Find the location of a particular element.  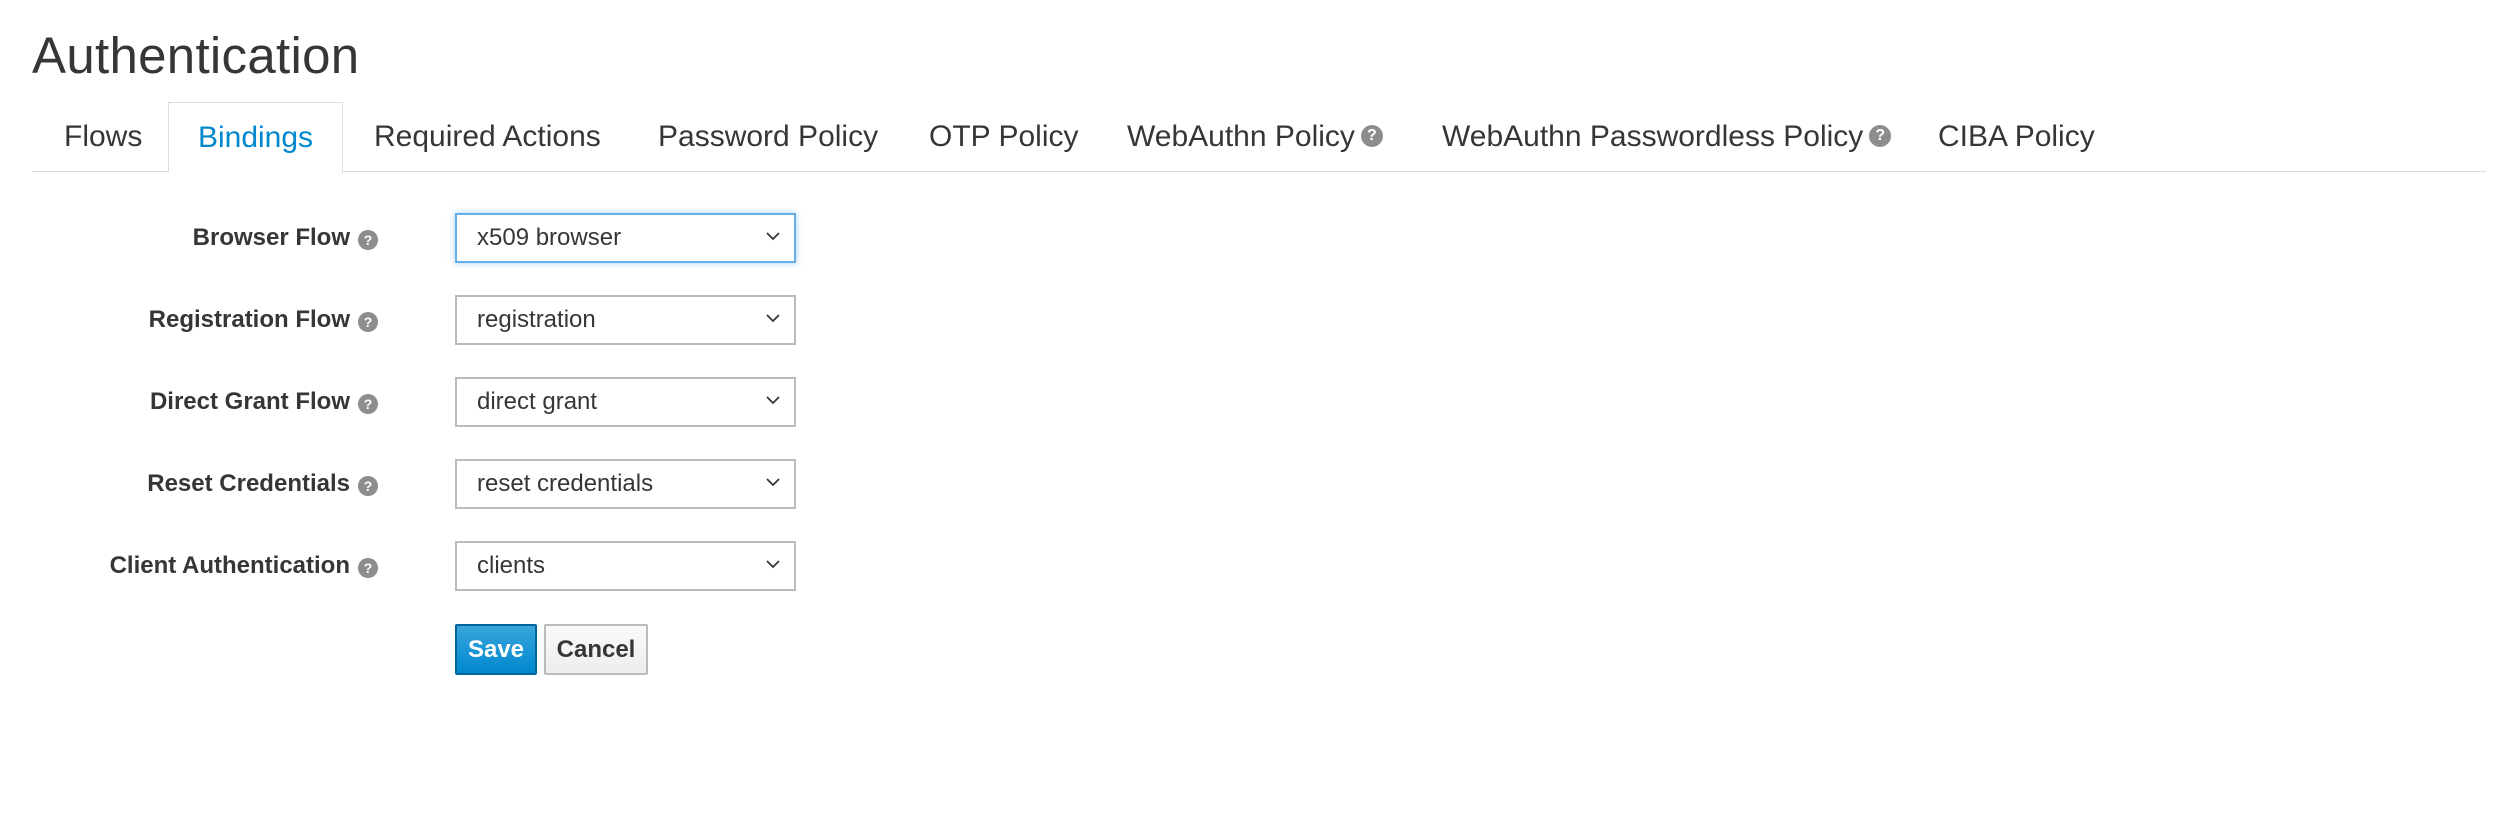

page-title: Authentication is located at coordinates (196, 55).